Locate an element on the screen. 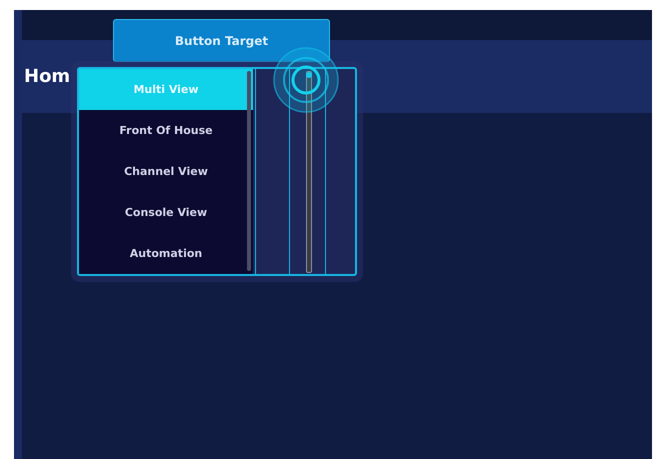 This screenshot has width=660, height=459. slider-track is located at coordinates (309, 172).